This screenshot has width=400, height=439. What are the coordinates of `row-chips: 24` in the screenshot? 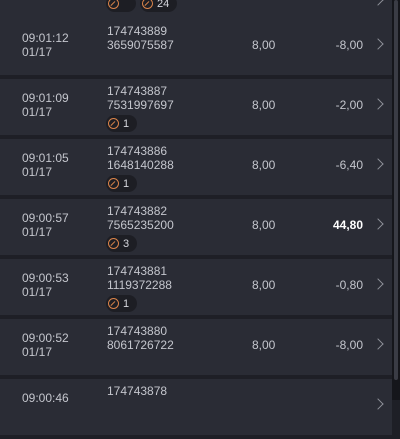 It's located at (142, 6).